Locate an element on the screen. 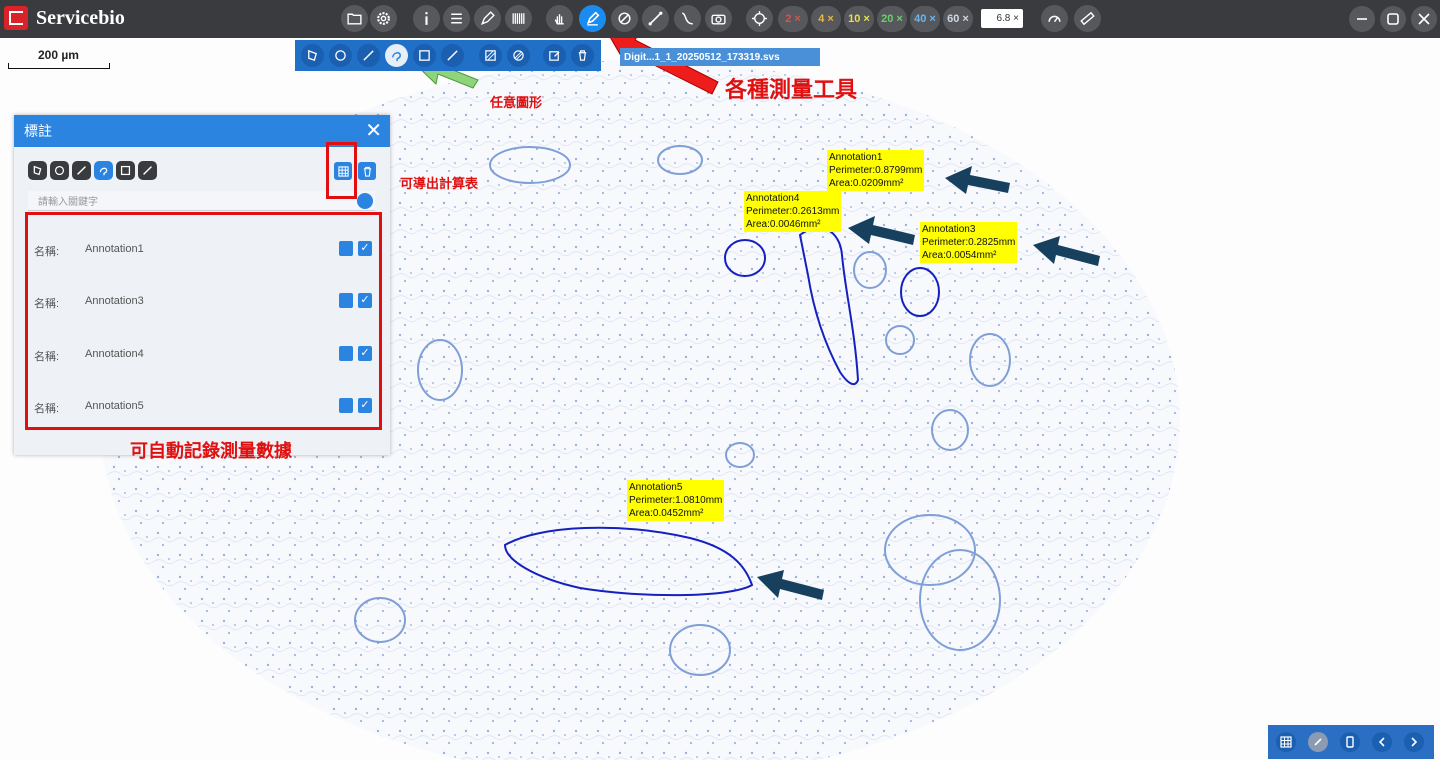 This screenshot has width=1440, height=760. zoom-level-input: 6.8 × is located at coordinates (1002, 18).